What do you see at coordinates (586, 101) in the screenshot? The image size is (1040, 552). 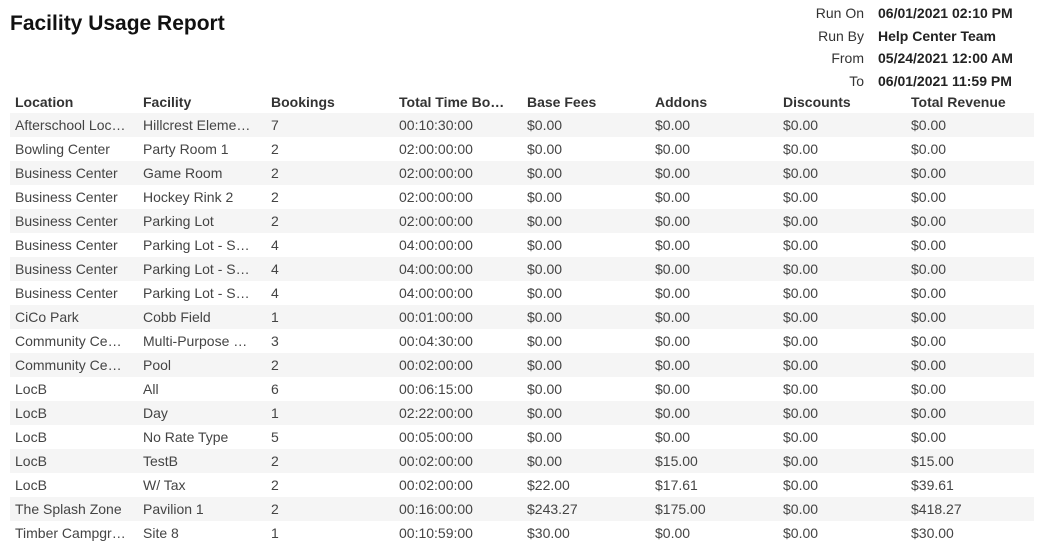 I see `column-header: Base Fees` at bounding box center [586, 101].